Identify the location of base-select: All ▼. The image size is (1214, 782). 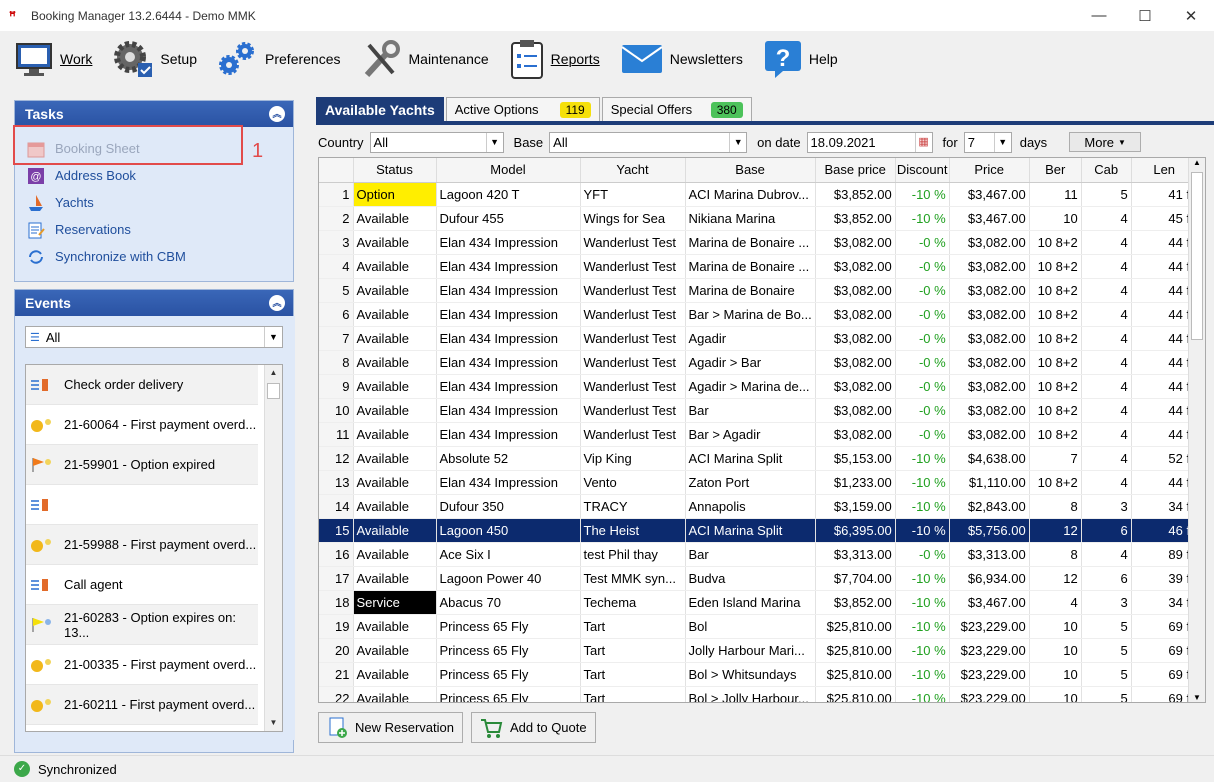
(648, 142).